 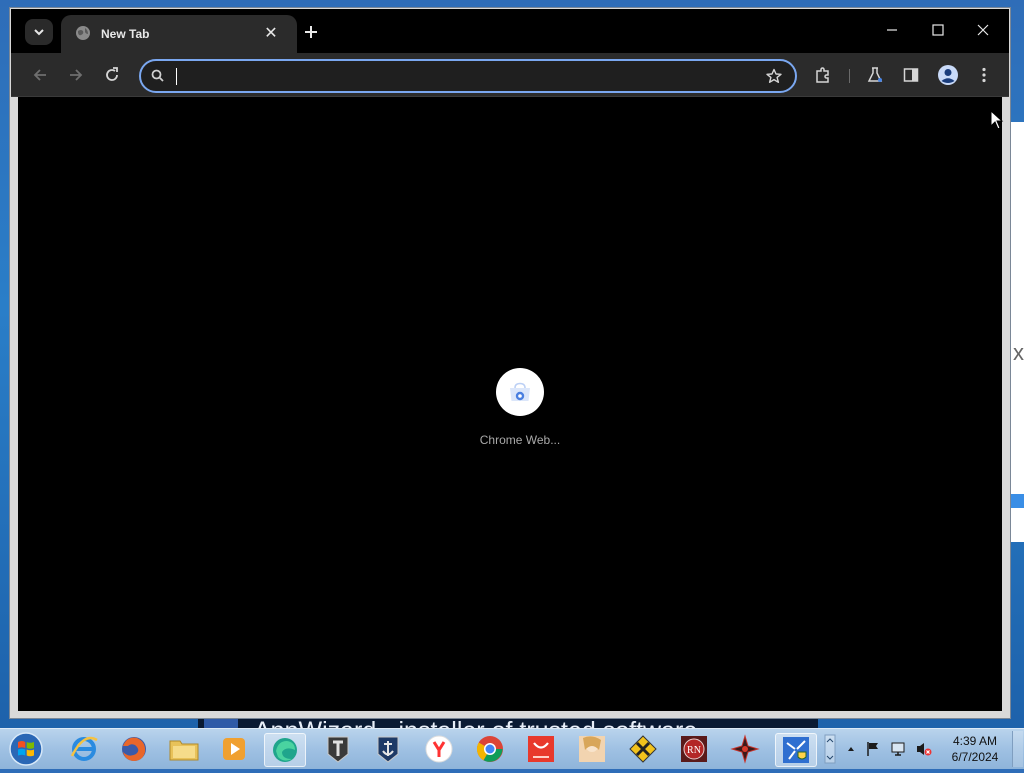 I want to click on clock: 4:39 AM 6/7/2024, so click(x=975, y=749).